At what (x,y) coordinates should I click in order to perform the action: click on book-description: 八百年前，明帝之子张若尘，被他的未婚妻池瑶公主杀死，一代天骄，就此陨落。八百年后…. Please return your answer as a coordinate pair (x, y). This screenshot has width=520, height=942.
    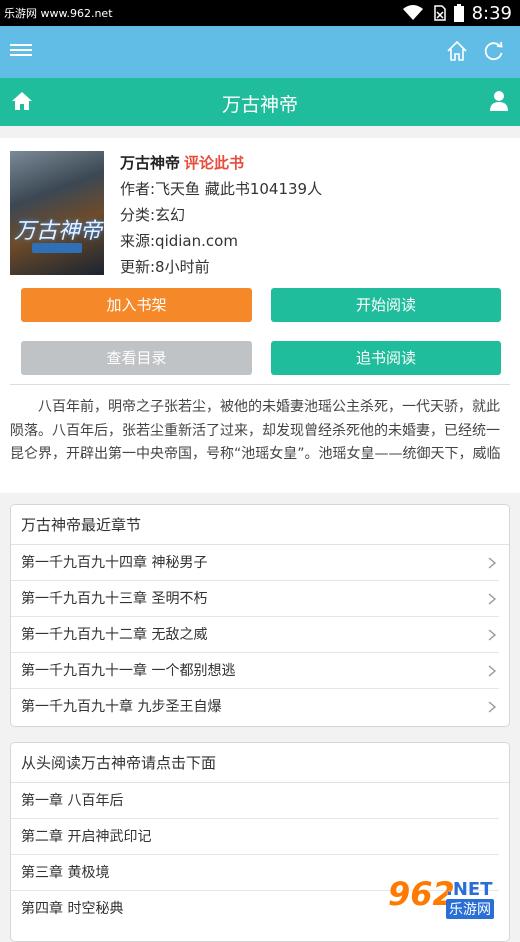
    Looking at the image, I should click on (259, 432).